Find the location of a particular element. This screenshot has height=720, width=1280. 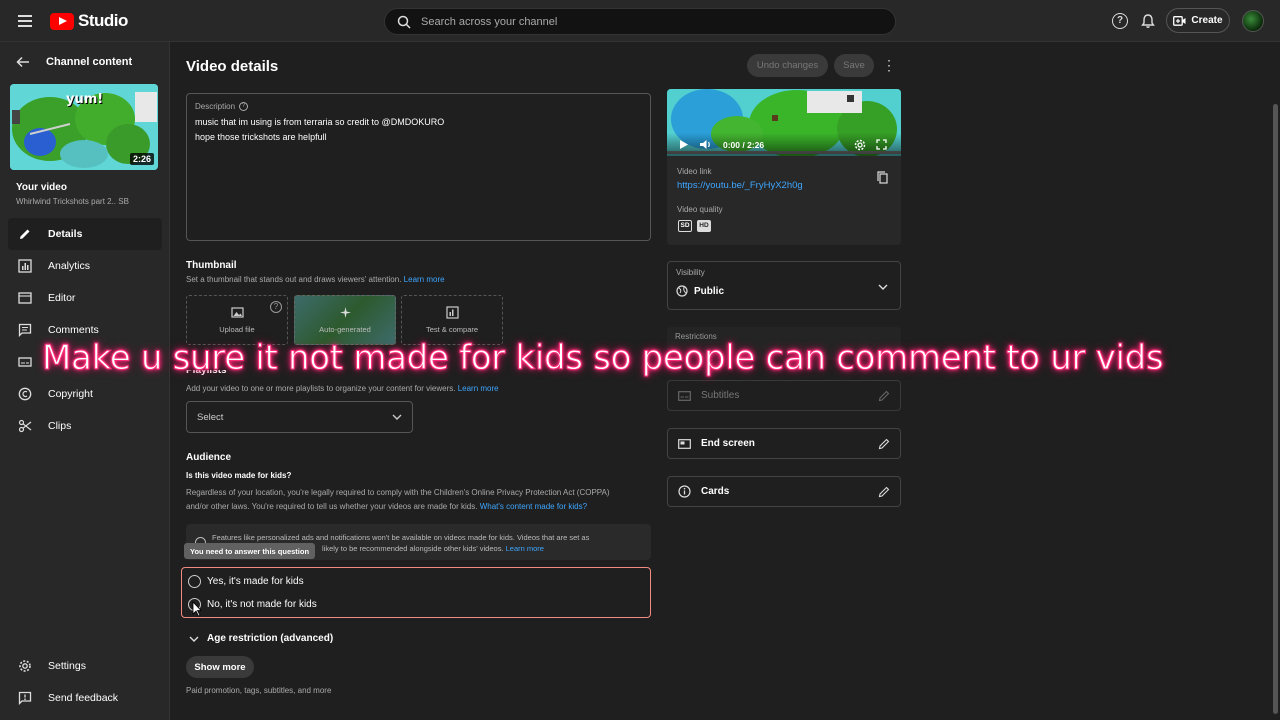

hd-badge: HD is located at coordinates (704, 226).